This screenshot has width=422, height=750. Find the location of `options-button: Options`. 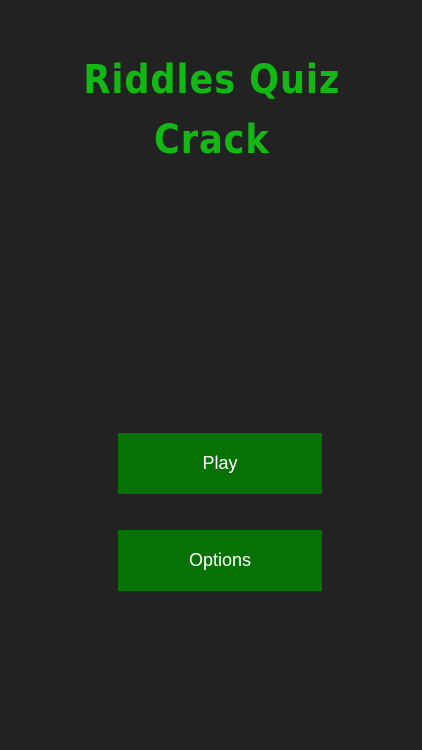

options-button: Options is located at coordinates (220, 560).